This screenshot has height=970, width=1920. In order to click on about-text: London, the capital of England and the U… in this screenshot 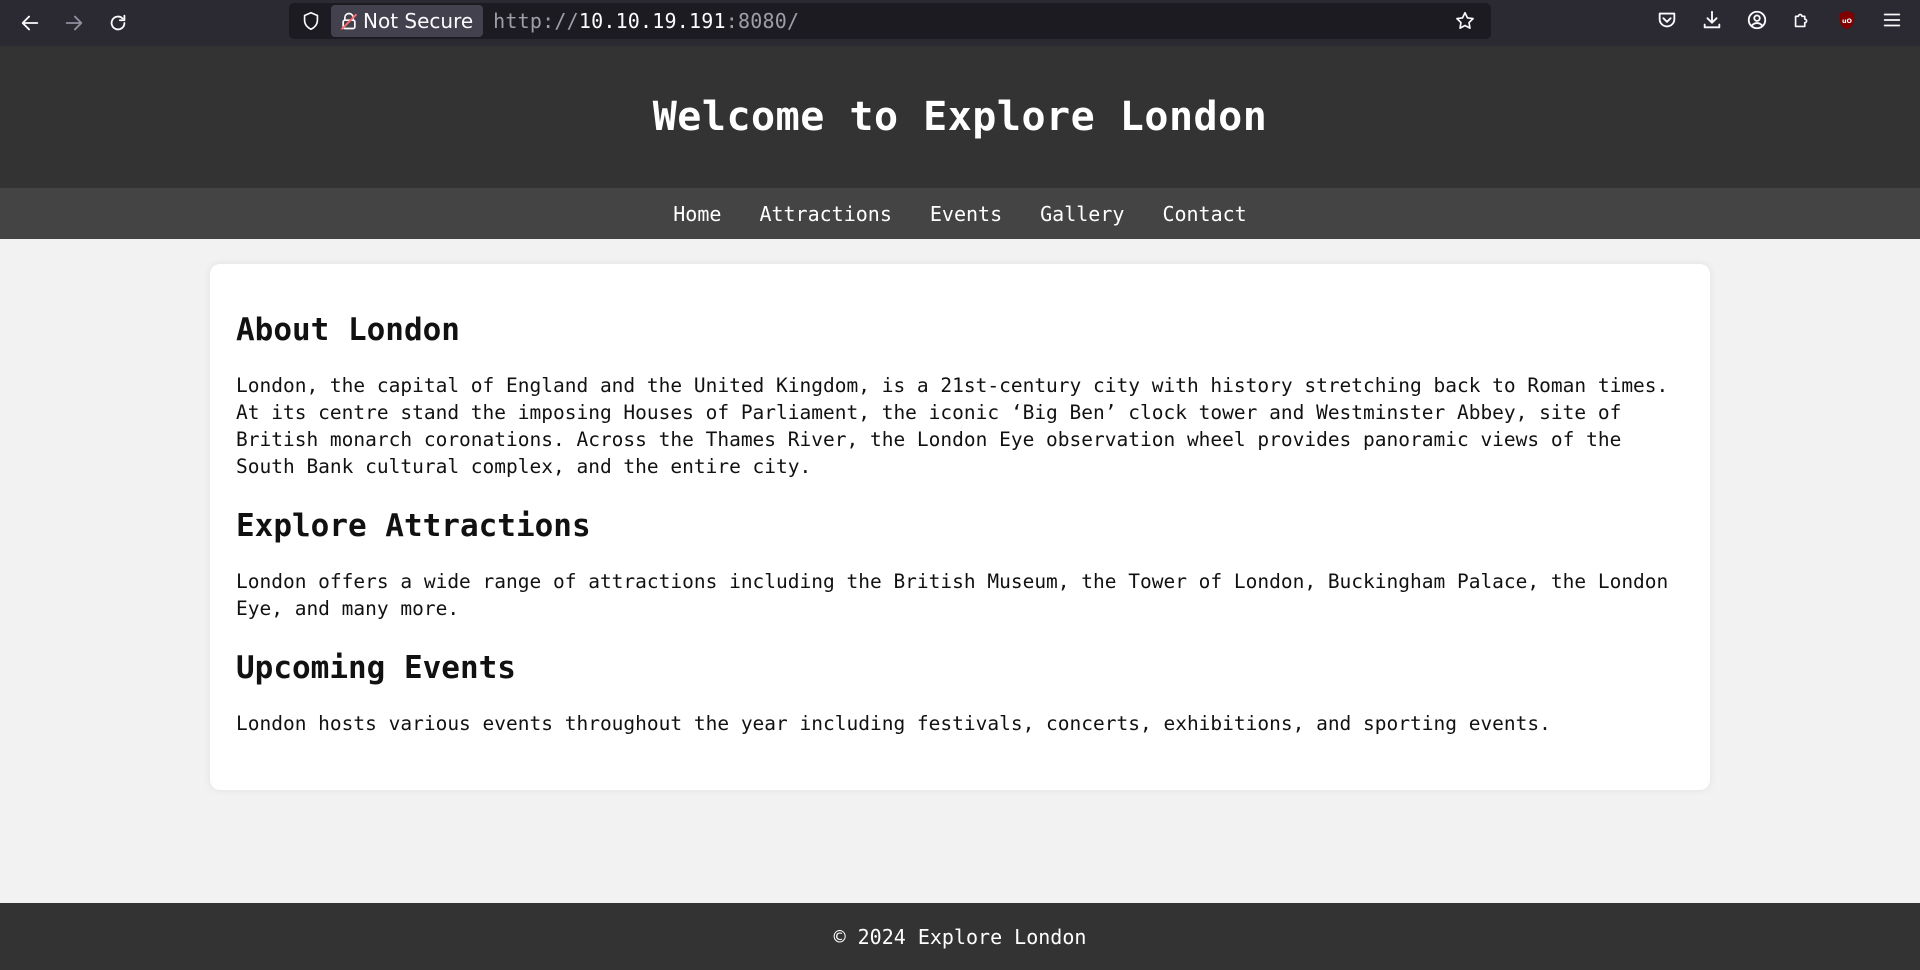, I will do `click(952, 426)`.